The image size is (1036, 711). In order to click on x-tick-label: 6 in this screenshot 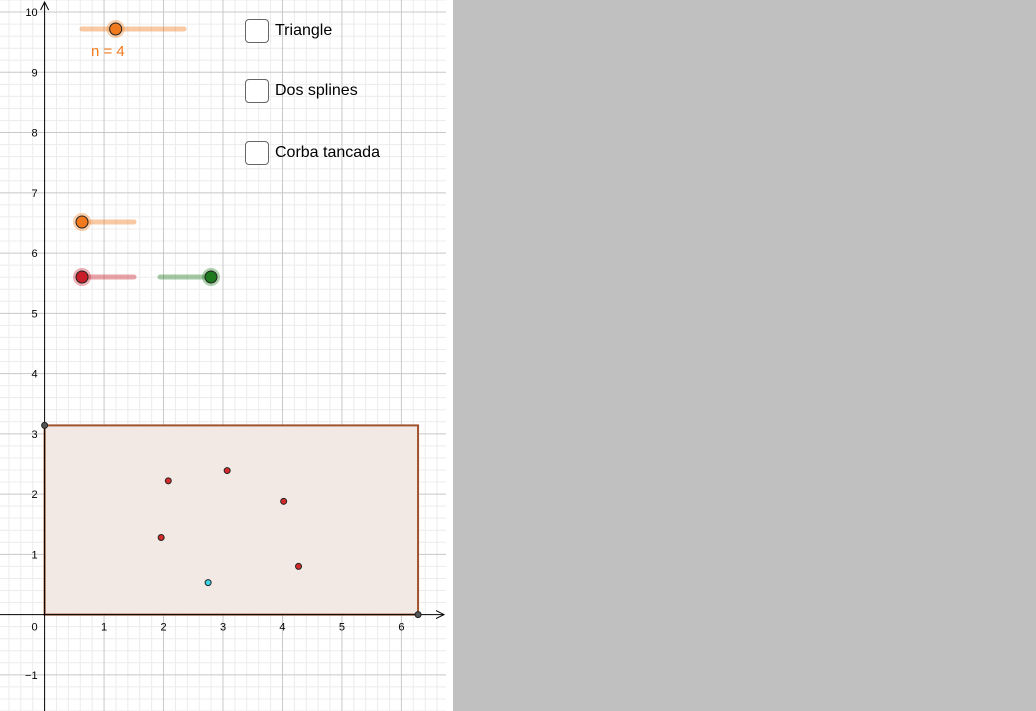, I will do `click(401, 628)`.